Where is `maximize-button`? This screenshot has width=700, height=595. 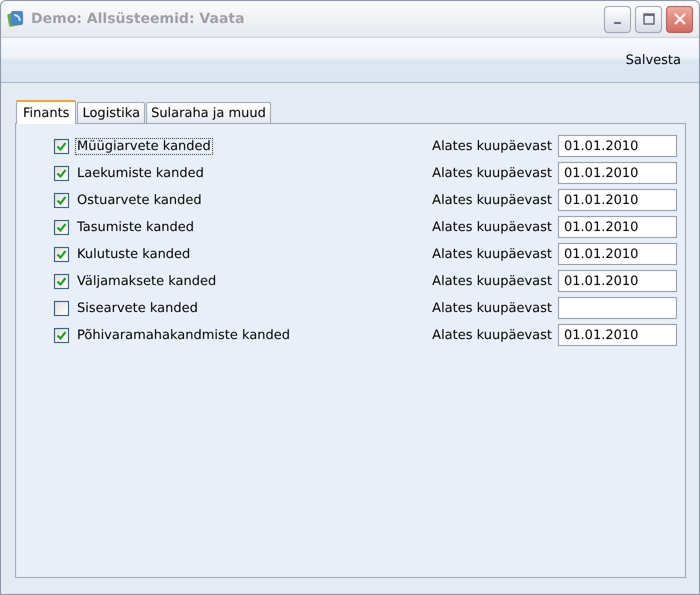
maximize-button is located at coordinates (648, 19).